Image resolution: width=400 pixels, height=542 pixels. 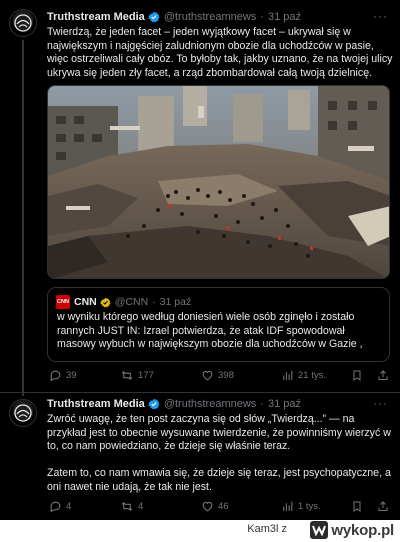 I want to click on repost-button: 177, so click(x=137, y=375).